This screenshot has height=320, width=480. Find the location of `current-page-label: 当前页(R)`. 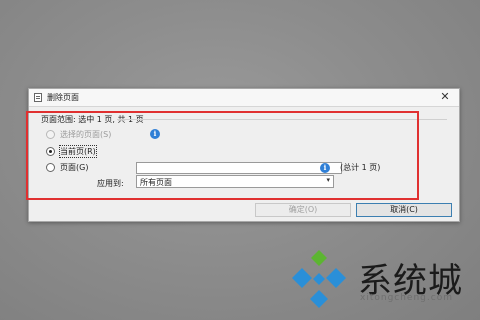

current-page-label: 当前页(R) is located at coordinates (78, 151).